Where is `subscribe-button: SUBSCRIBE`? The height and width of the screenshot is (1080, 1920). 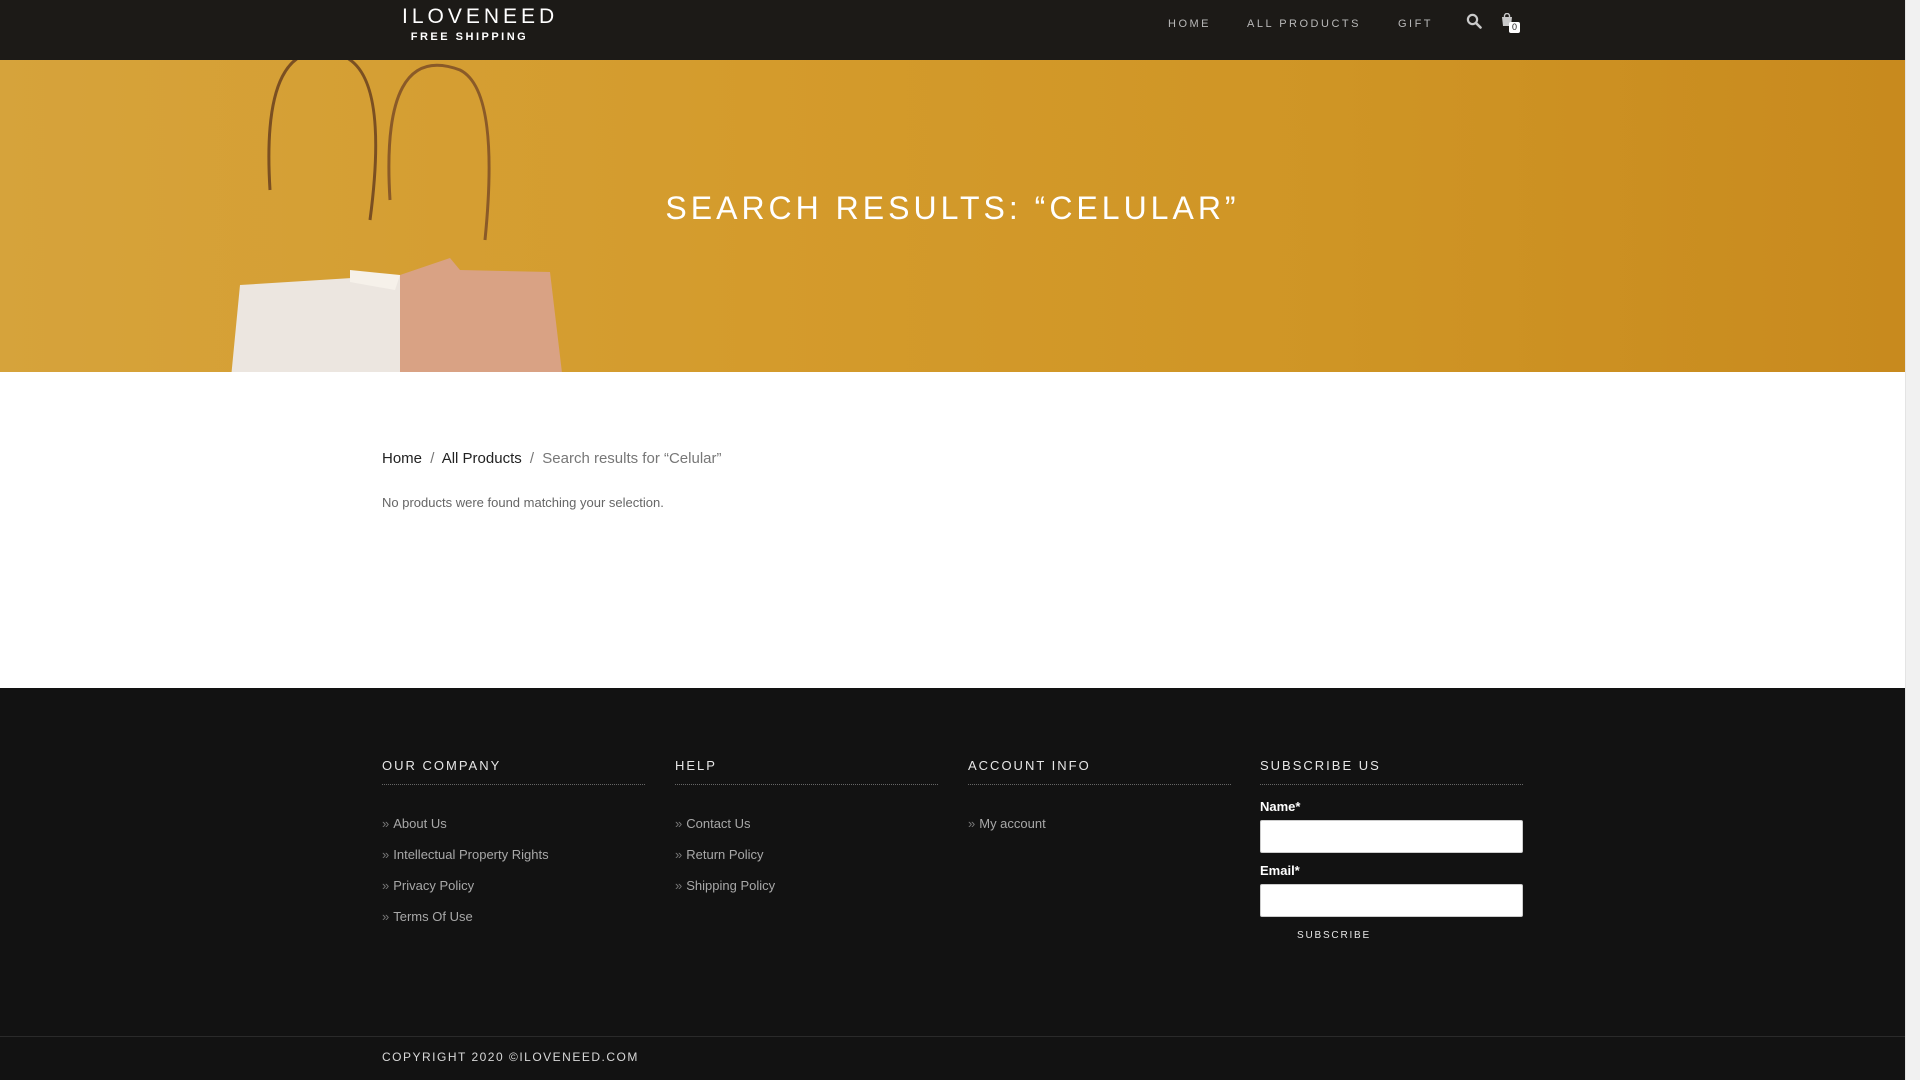 subscribe-button: SUBSCRIBE is located at coordinates (1334, 935).